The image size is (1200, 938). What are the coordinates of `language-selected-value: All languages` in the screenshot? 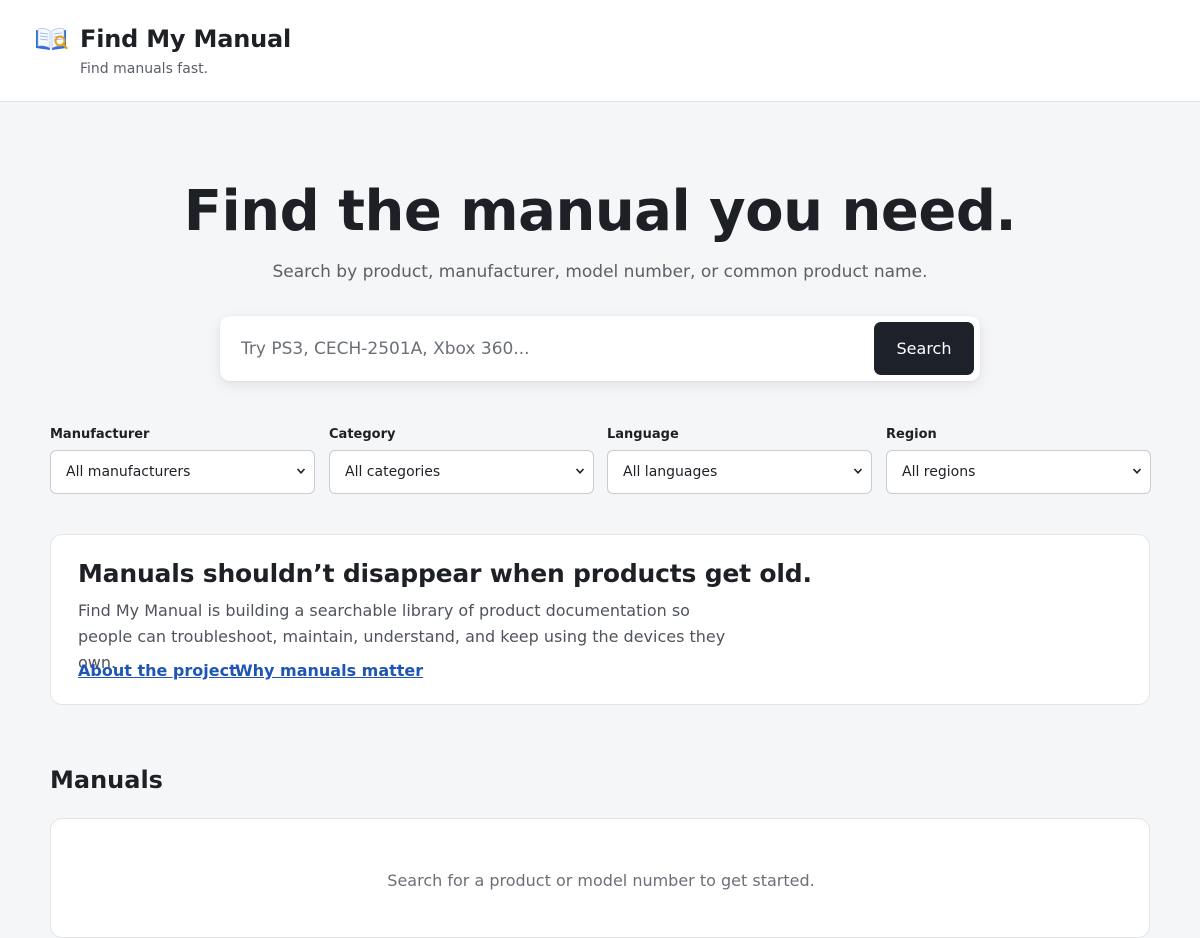 It's located at (670, 472).